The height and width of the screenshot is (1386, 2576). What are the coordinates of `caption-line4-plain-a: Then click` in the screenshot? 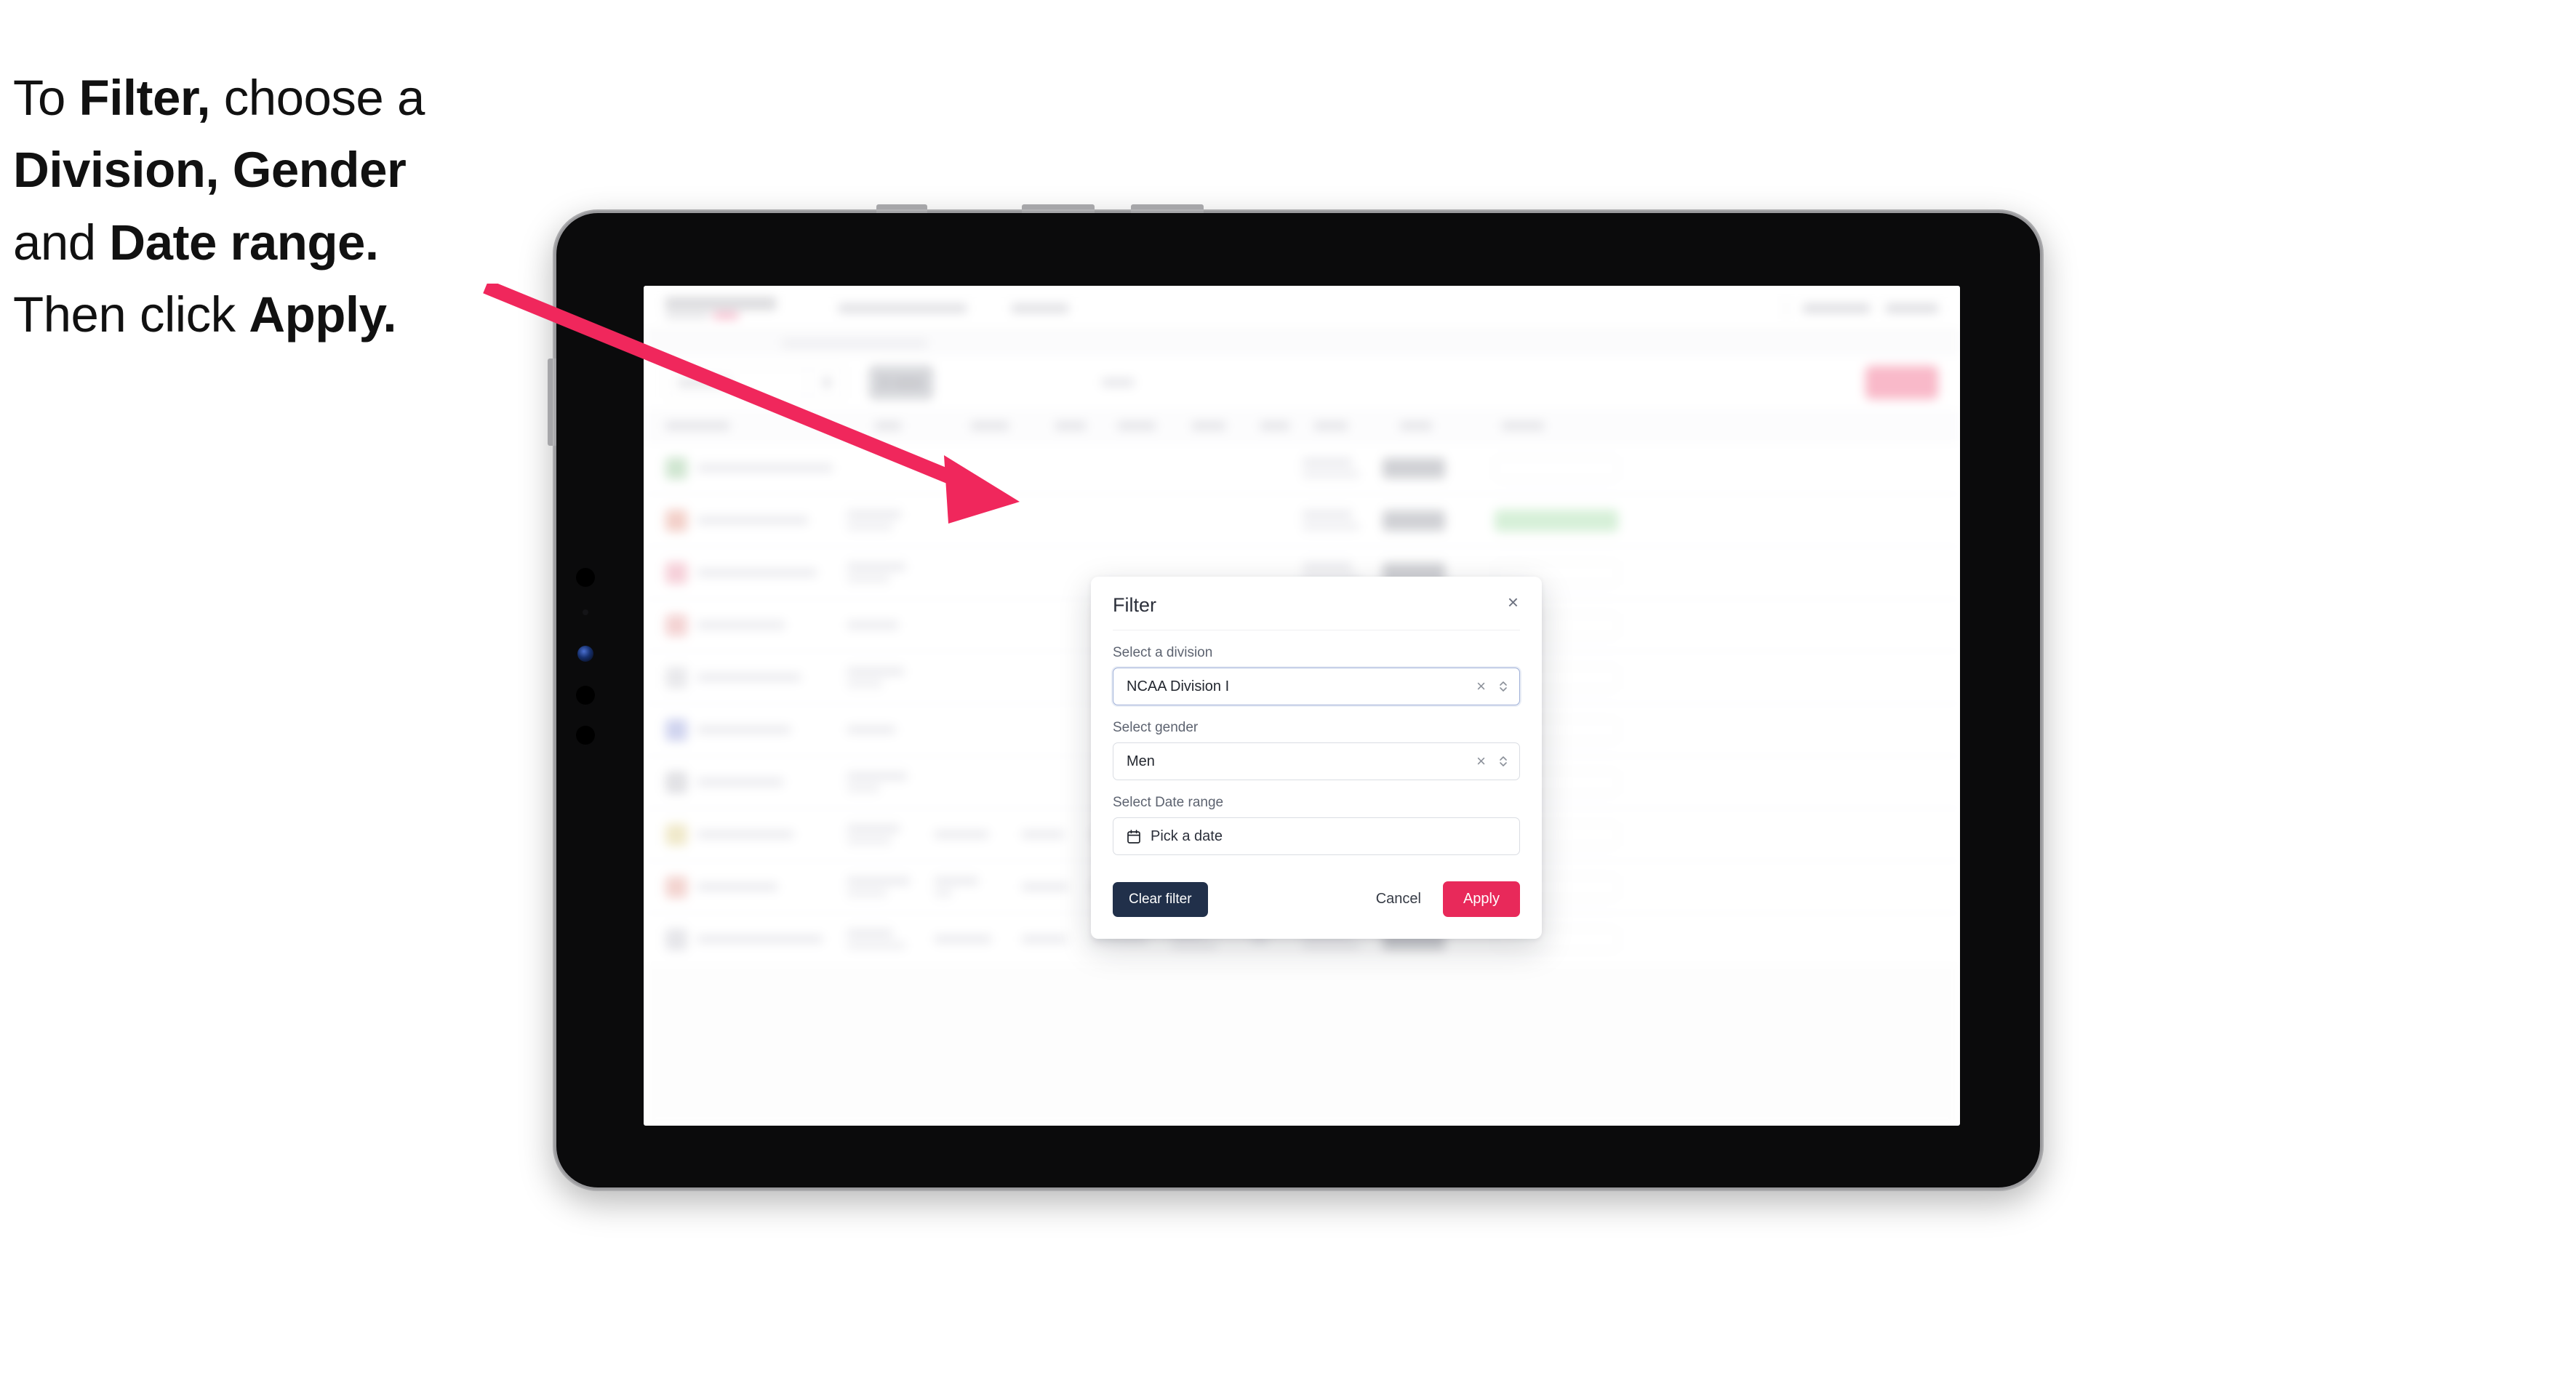 It's located at (131, 315).